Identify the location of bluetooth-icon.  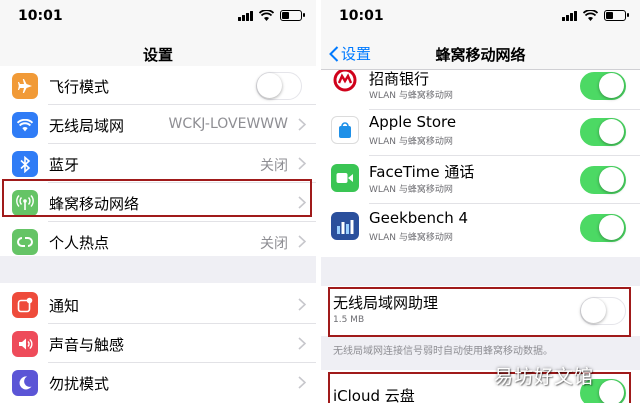
(25, 164).